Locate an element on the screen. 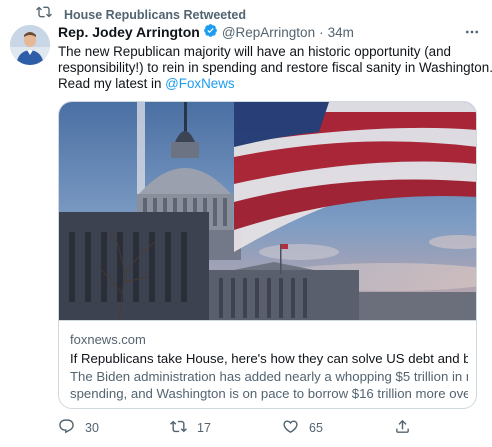 Image resolution: width=492 pixels, height=447 pixels. tweet-header: Rep. Jodey Arrington @RepArrington · 34m is located at coordinates (270, 32).